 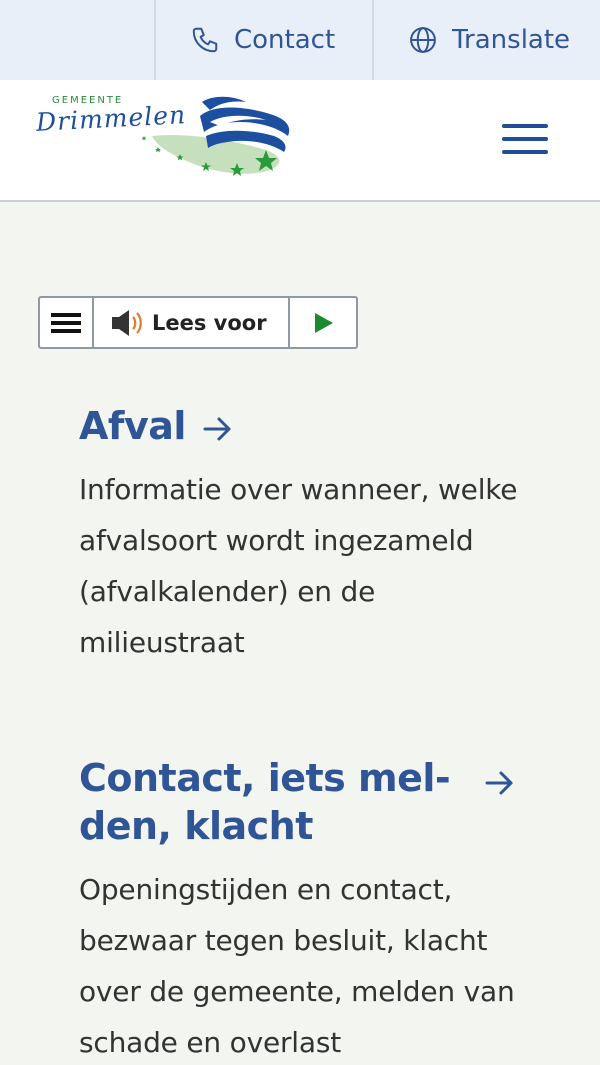 I want to click on translate-link: Translate, so click(x=486, y=40).